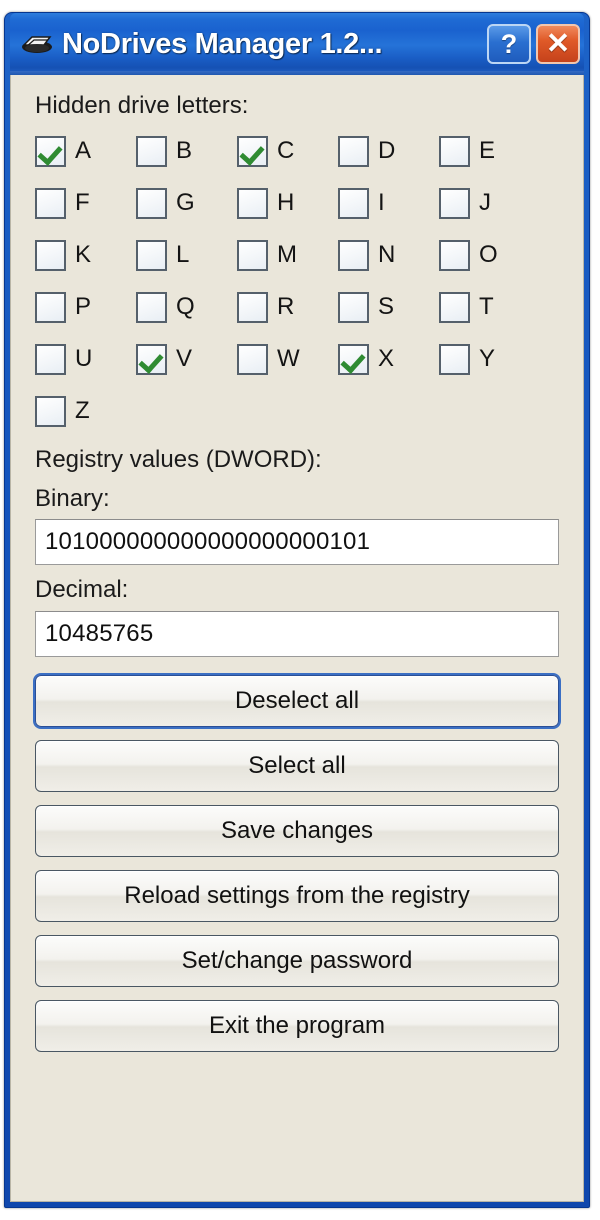  I want to click on drive-checkbox-j: J, so click(489, 203).